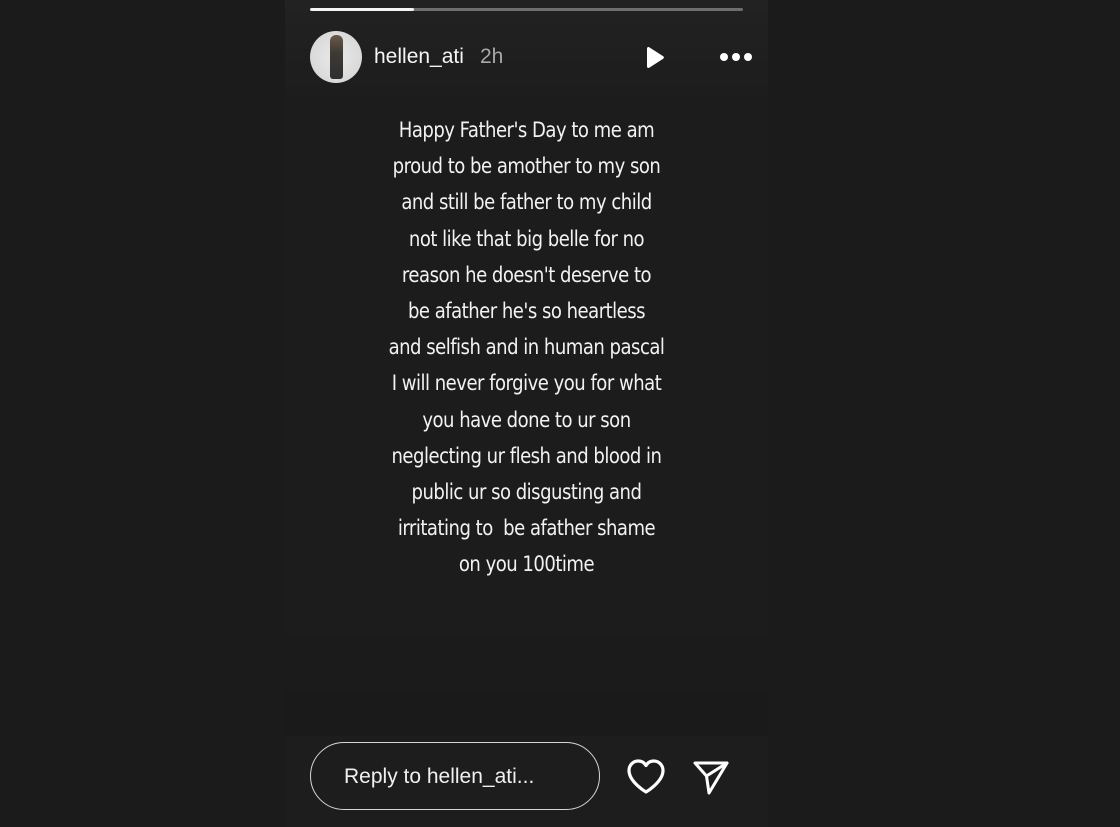  What do you see at coordinates (419, 57) in the screenshot?
I see `username: hellen_ati` at bounding box center [419, 57].